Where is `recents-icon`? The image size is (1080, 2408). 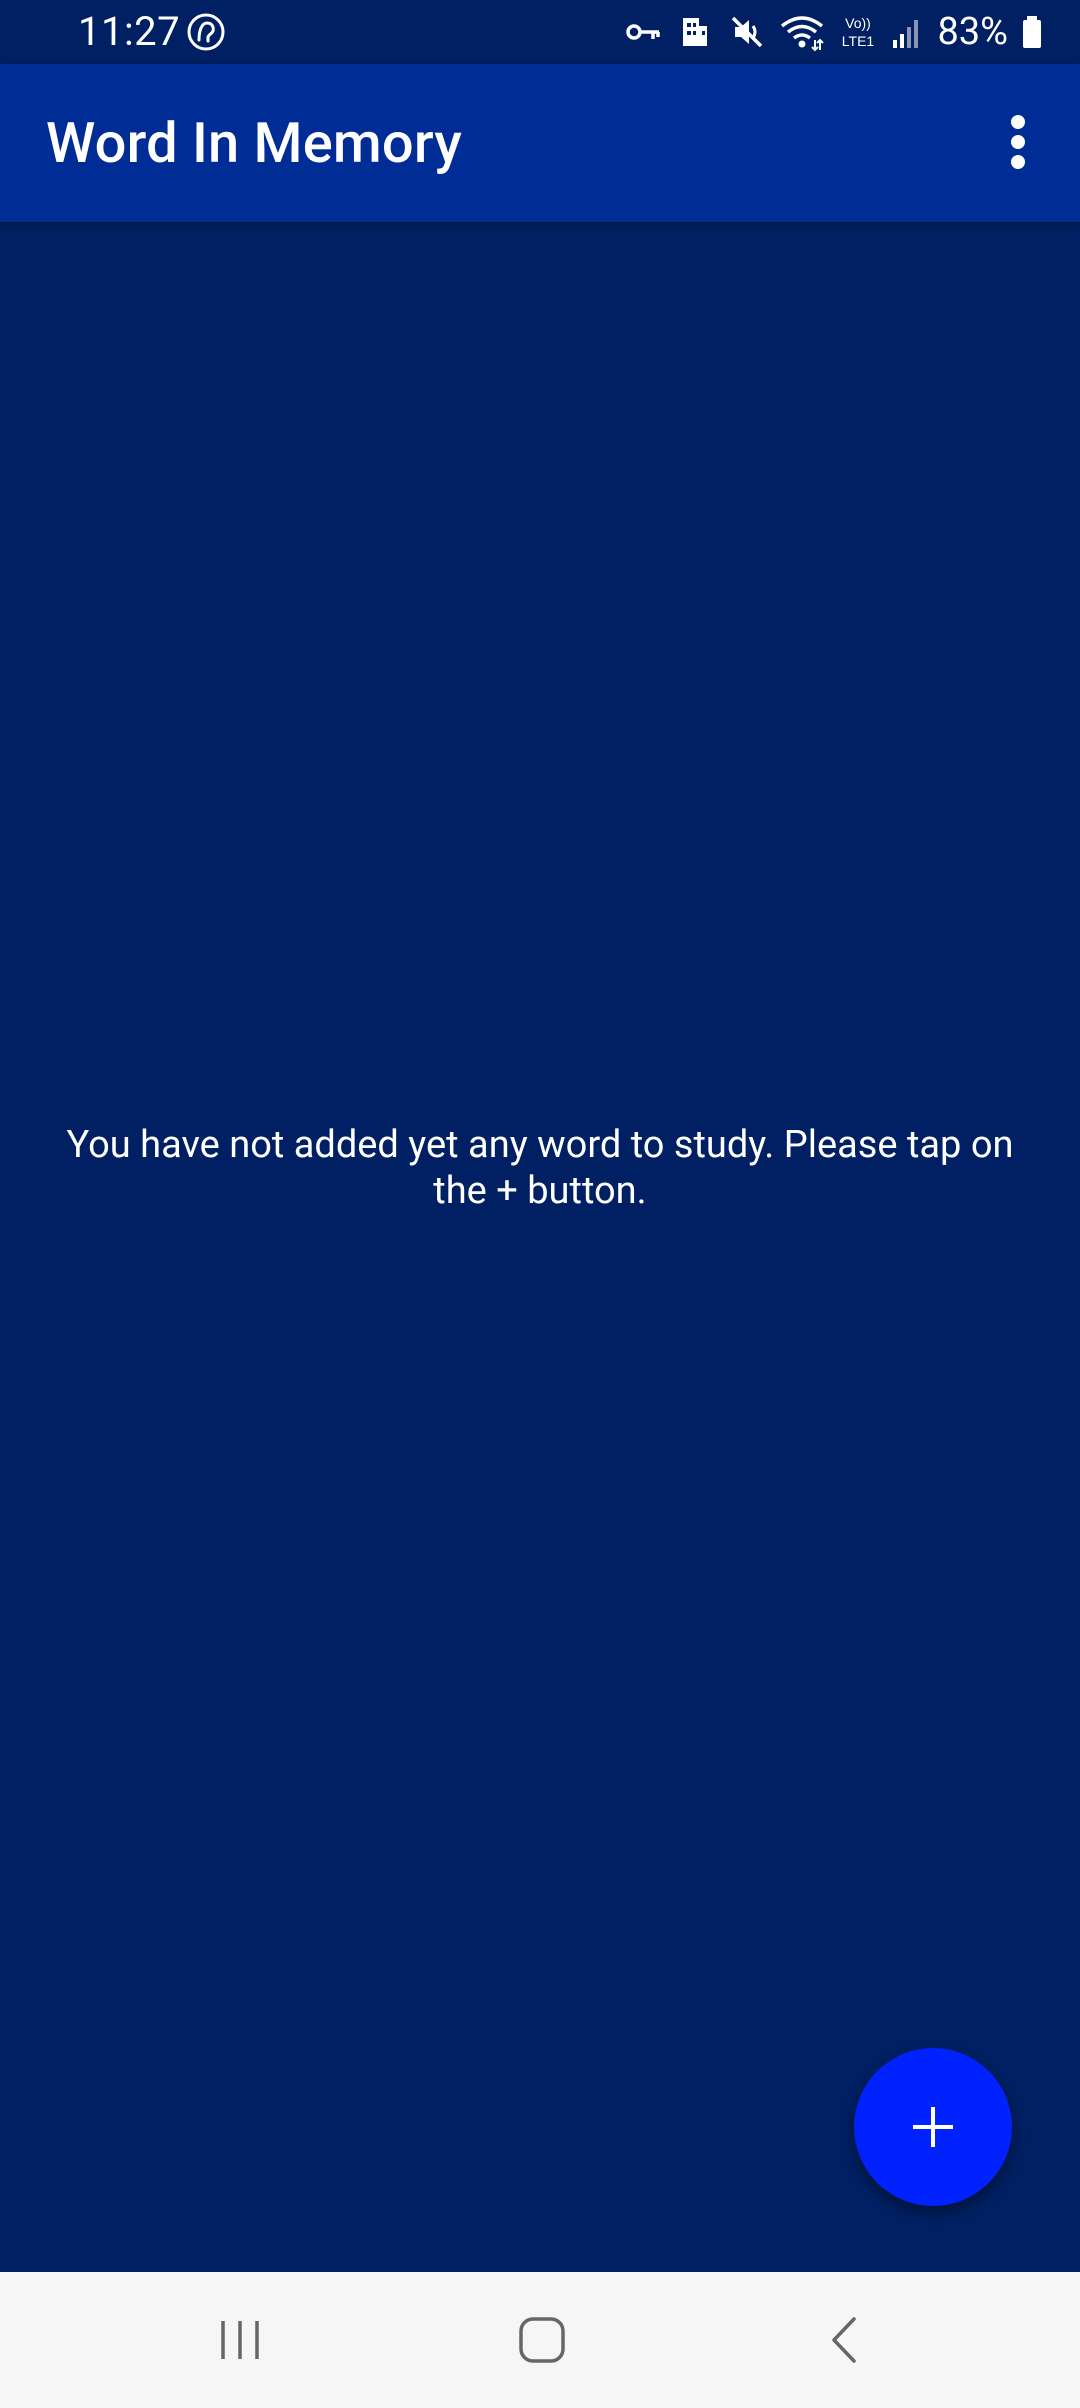
recents-icon is located at coordinates (240, 2340).